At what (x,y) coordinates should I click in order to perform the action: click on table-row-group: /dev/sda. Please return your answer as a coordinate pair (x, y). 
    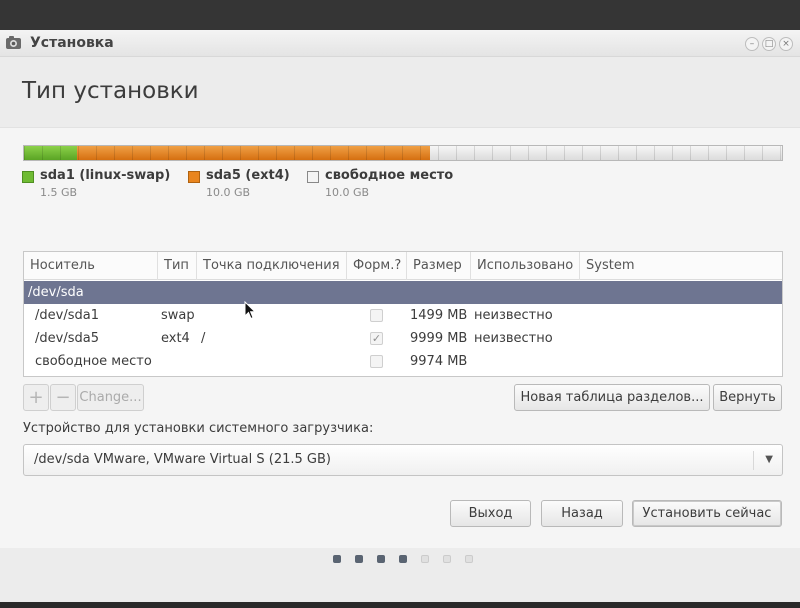
    Looking at the image, I should click on (403, 292).